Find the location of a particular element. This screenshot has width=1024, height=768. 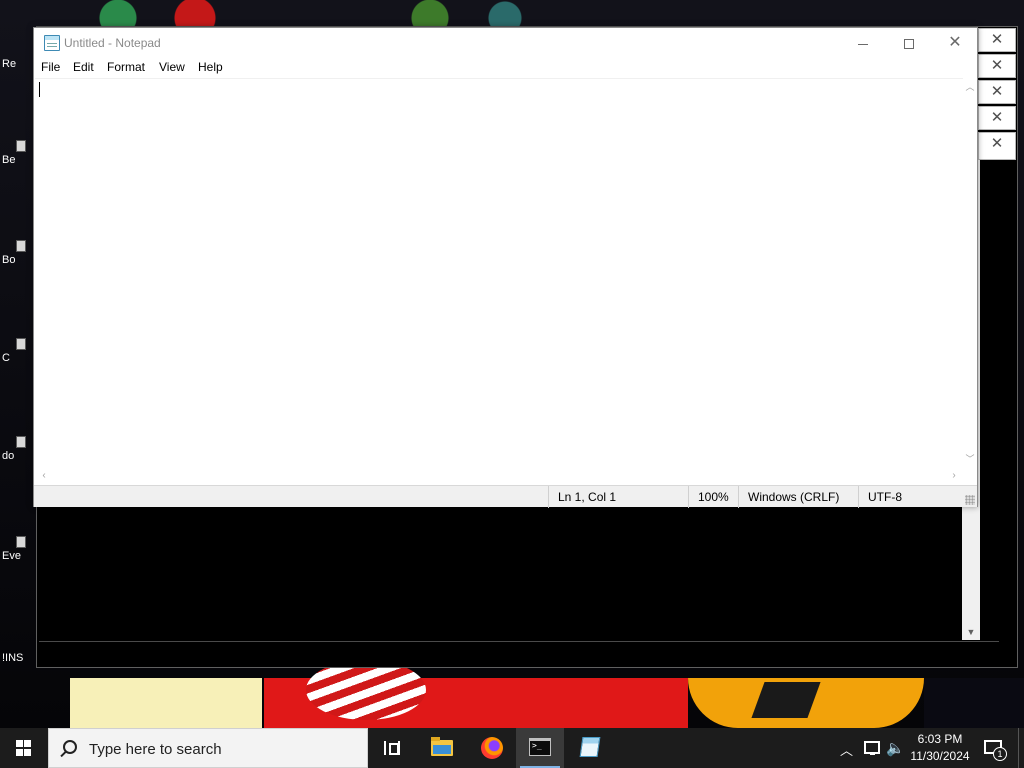

clock-date: 11/30/2024 is located at coordinates (940, 756).